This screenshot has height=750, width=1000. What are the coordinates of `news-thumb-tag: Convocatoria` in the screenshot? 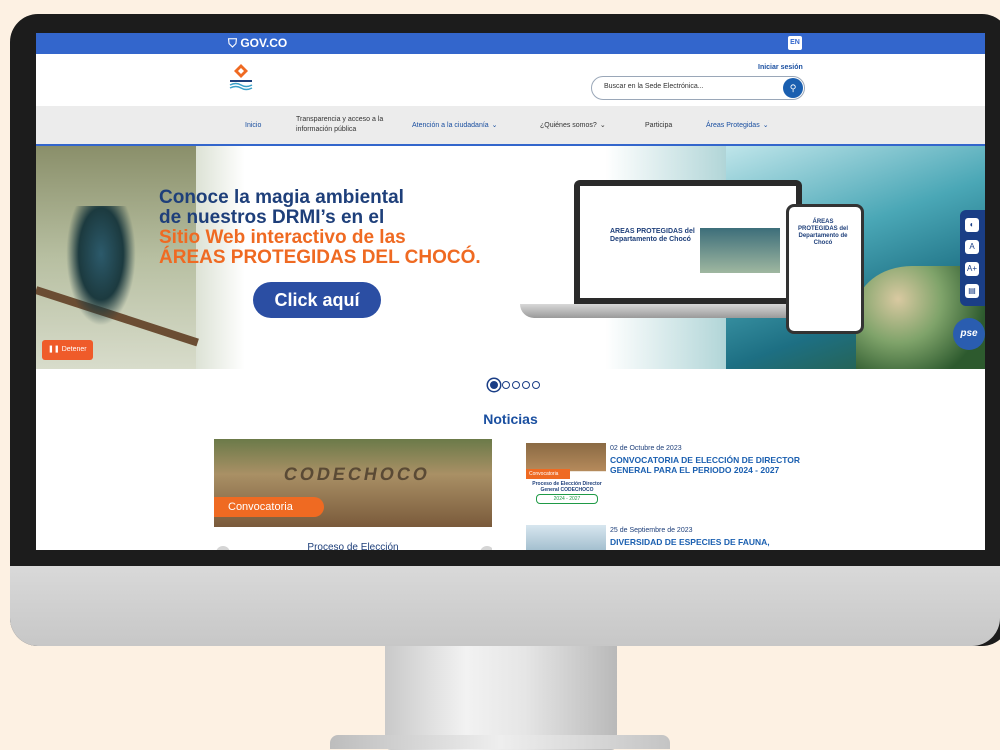 It's located at (548, 474).